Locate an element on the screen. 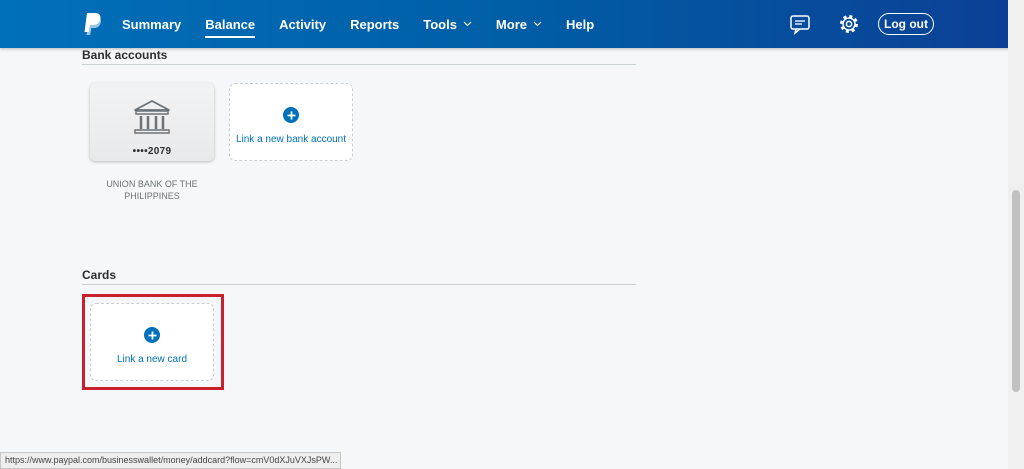  nav-balance: Balance is located at coordinates (230, 24).